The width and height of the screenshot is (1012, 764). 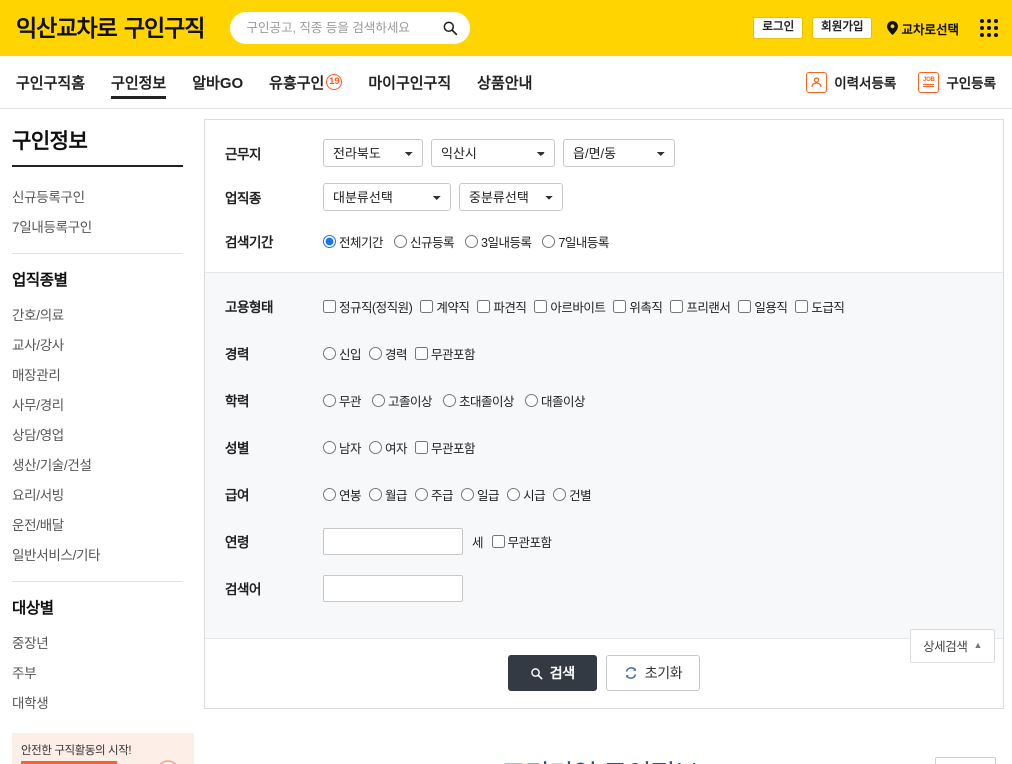 I want to click on radio-career-experienced: 경력, so click(x=388, y=353).